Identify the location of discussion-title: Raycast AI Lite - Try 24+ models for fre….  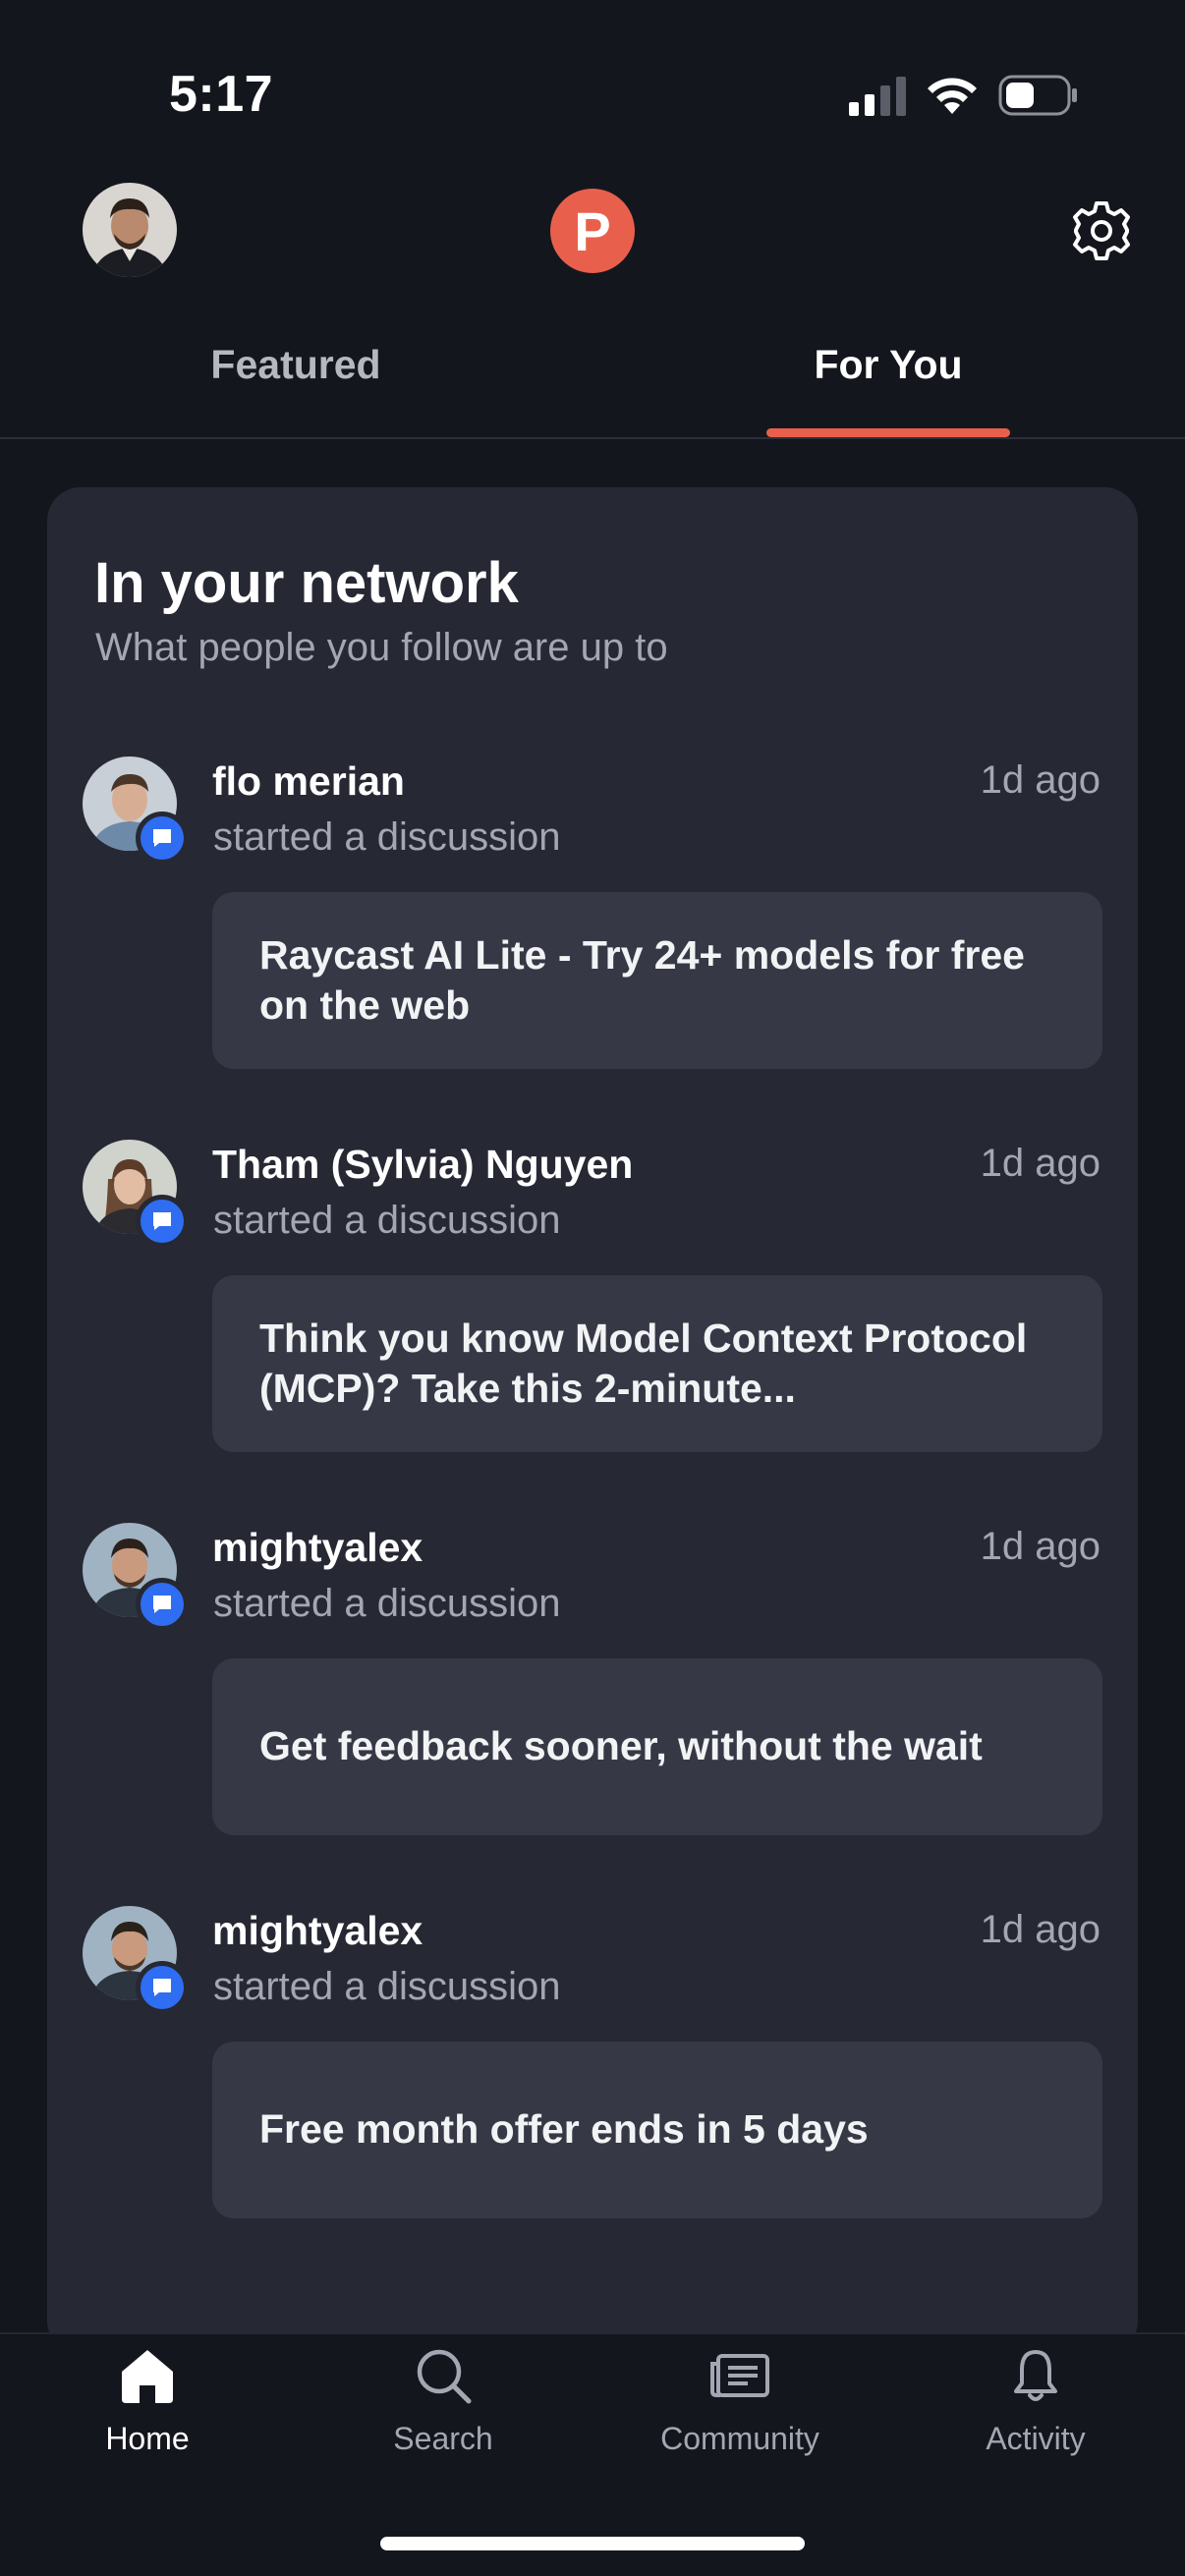
(642, 979).